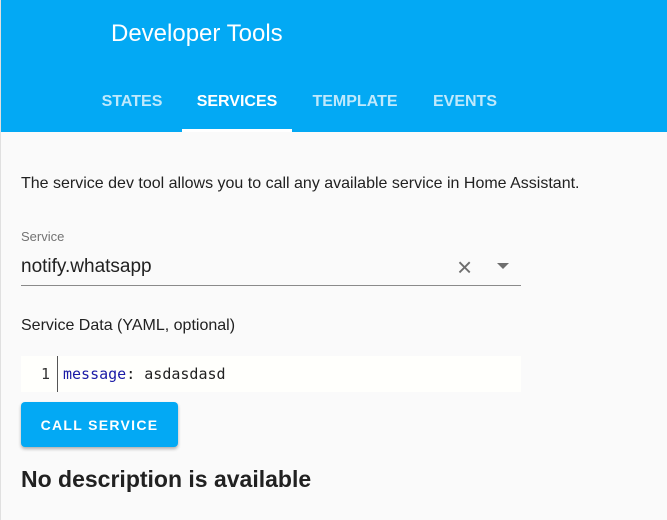 This screenshot has height=520, width=667. What do you see at coordinates (271, 268) in the screenshot?
I see `service-combobox: notify.whatsapp ×` at bounding box center [271, 268].